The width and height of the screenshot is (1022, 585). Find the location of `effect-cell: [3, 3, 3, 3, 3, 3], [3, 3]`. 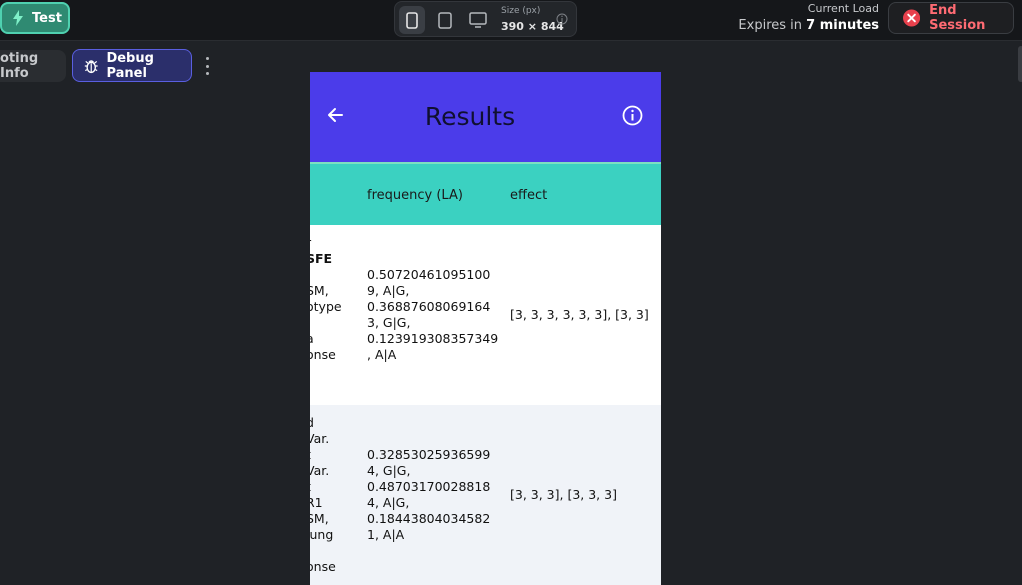

effect-cell: [3, 3, 3, 3, 3, 3], [3, 3] is located at coordinates (579, 314).